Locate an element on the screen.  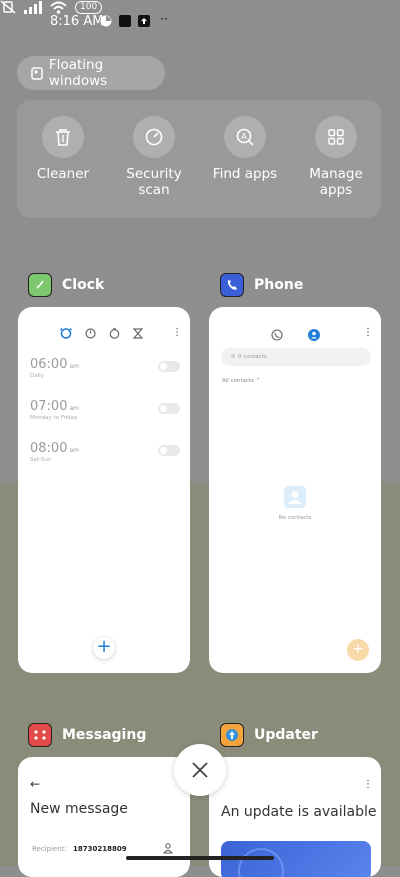
alarm-repeat: Sat-Sun is located at coordinates (41, 460).